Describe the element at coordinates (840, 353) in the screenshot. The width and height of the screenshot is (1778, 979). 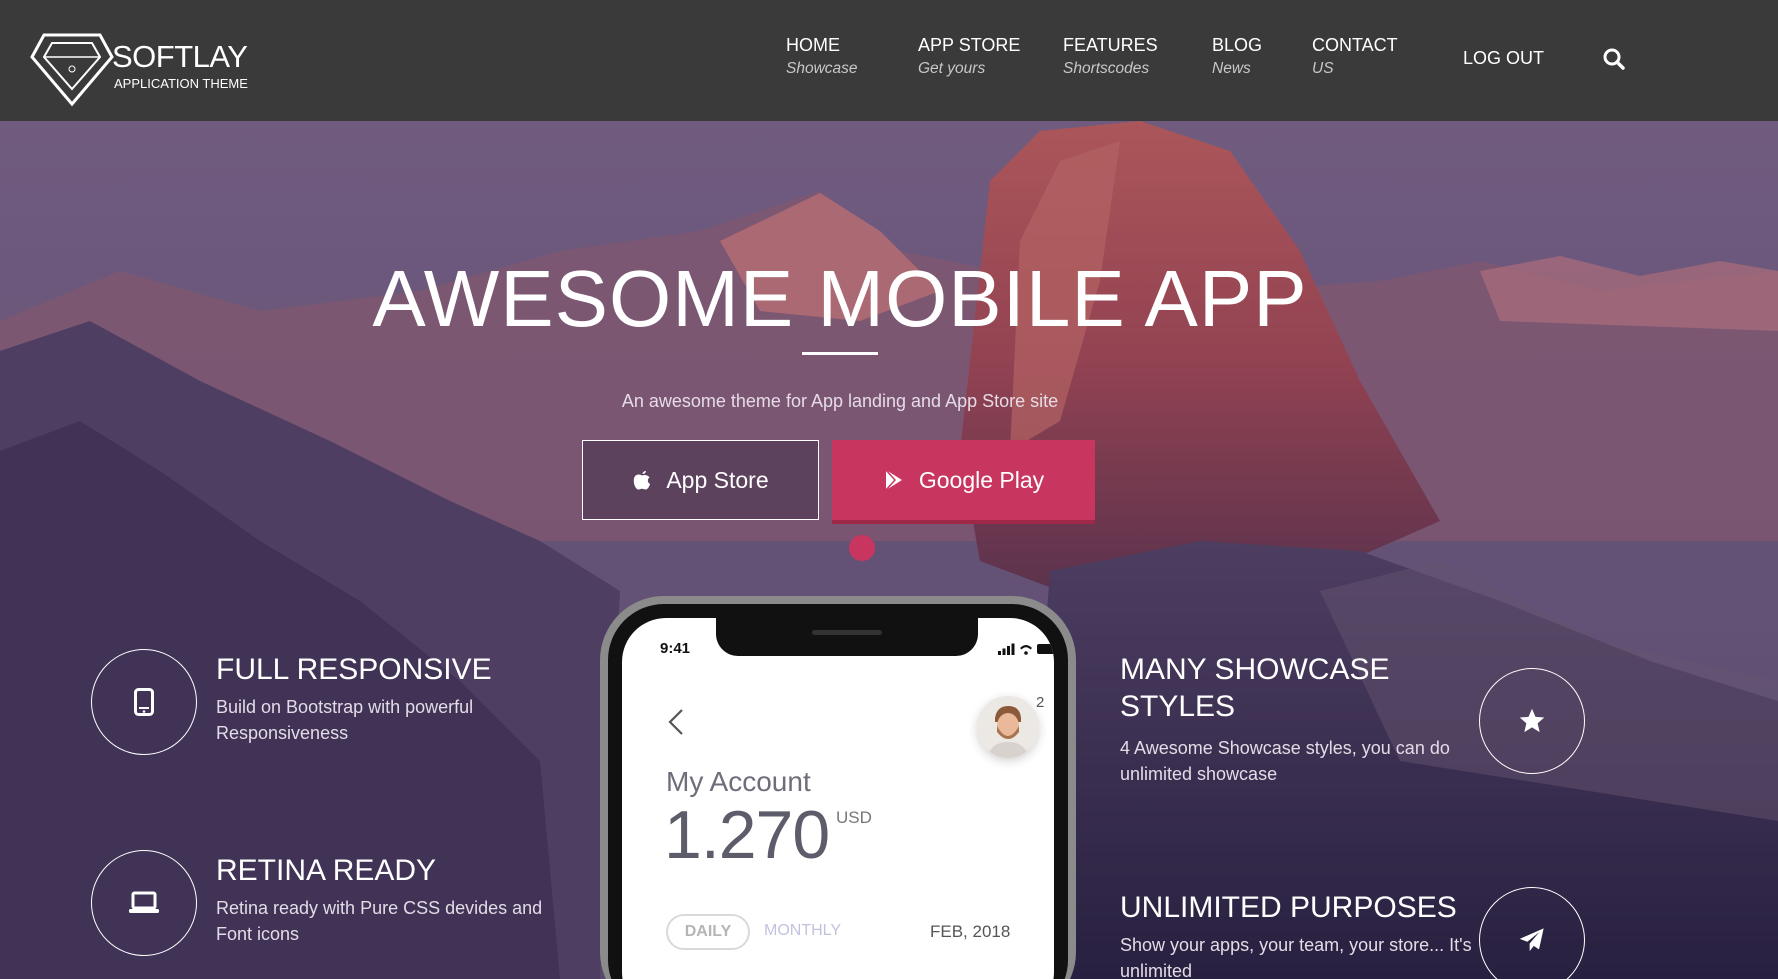
I see `title-underline` at that location.